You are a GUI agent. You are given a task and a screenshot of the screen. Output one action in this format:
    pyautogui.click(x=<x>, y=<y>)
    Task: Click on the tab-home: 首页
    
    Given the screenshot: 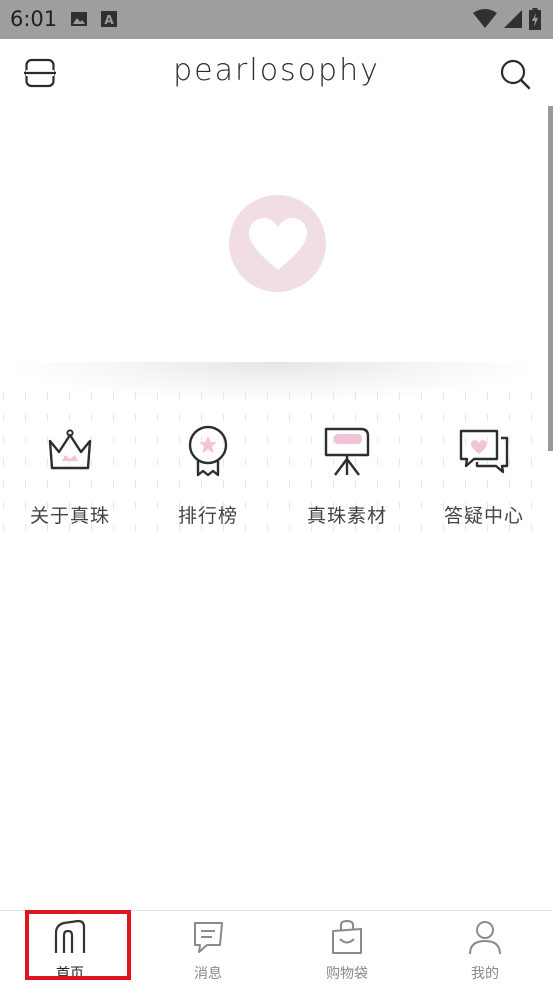 What is the action you would take?
    pyautogui.click(x=70, y=947)
    